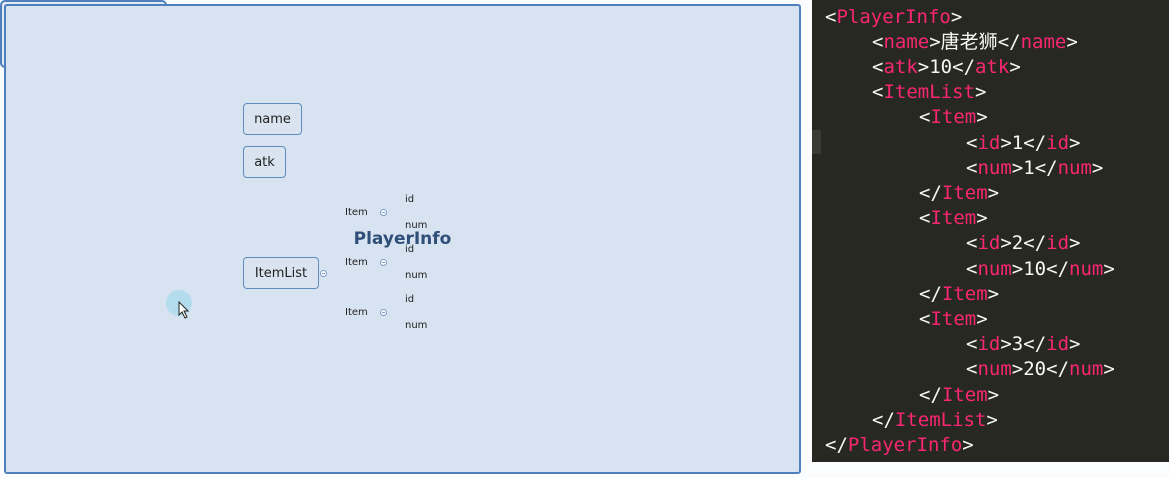 The width and height of the screenshot is (1169, 478). I want to click on pointer-icon, so click(184, 310).